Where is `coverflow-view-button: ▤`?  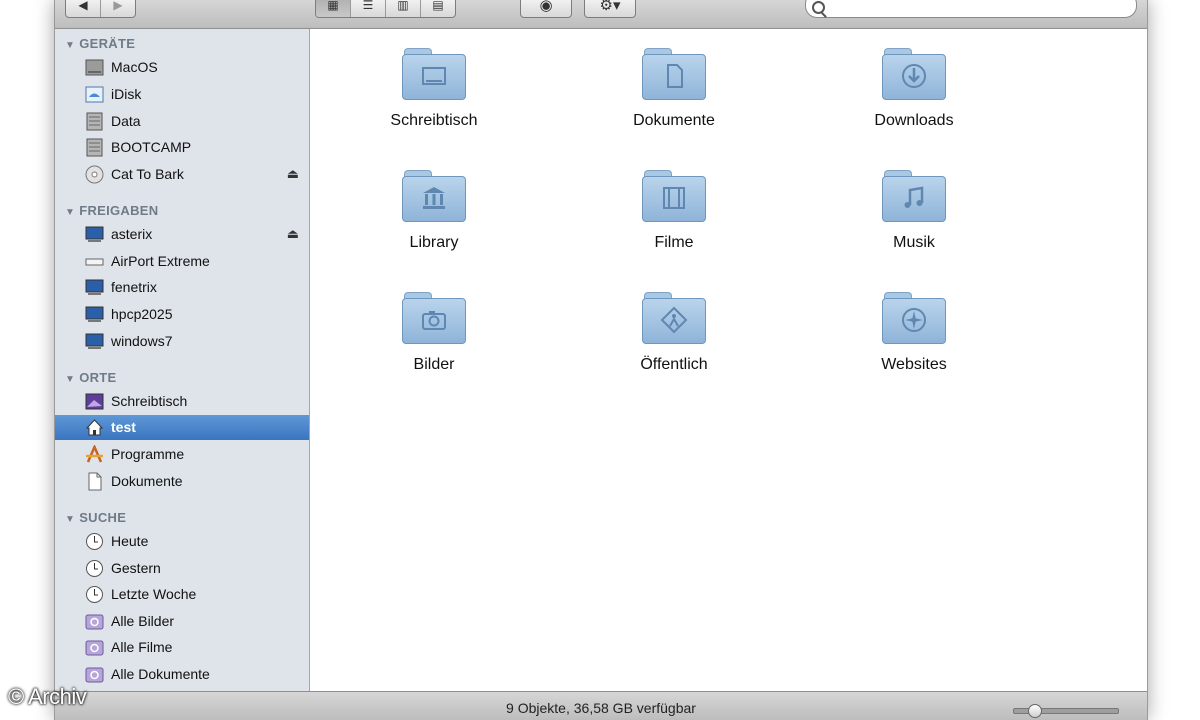
coverflow-view-button: ▤ is located at coordinates (438, 8).